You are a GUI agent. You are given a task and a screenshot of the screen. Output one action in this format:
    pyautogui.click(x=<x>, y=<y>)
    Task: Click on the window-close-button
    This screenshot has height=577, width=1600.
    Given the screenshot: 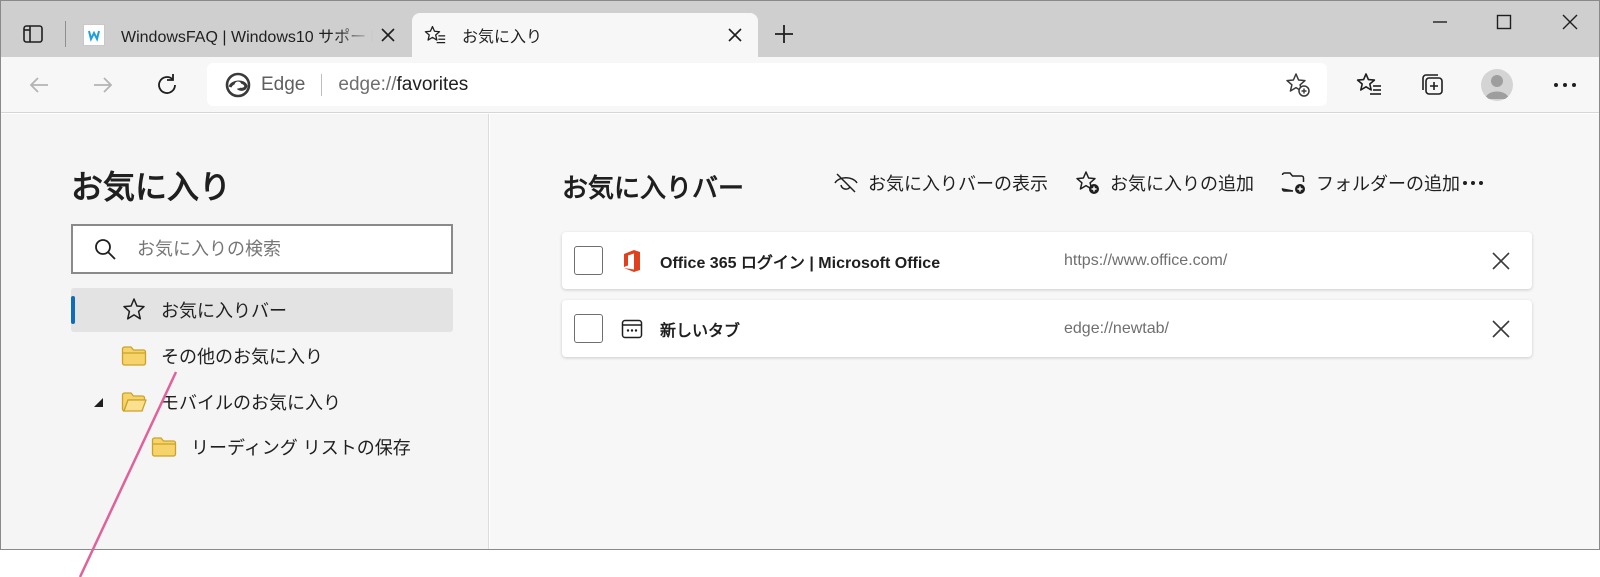 What is the action you would take?
    pyautogui.click(x=1570, y=22)
    